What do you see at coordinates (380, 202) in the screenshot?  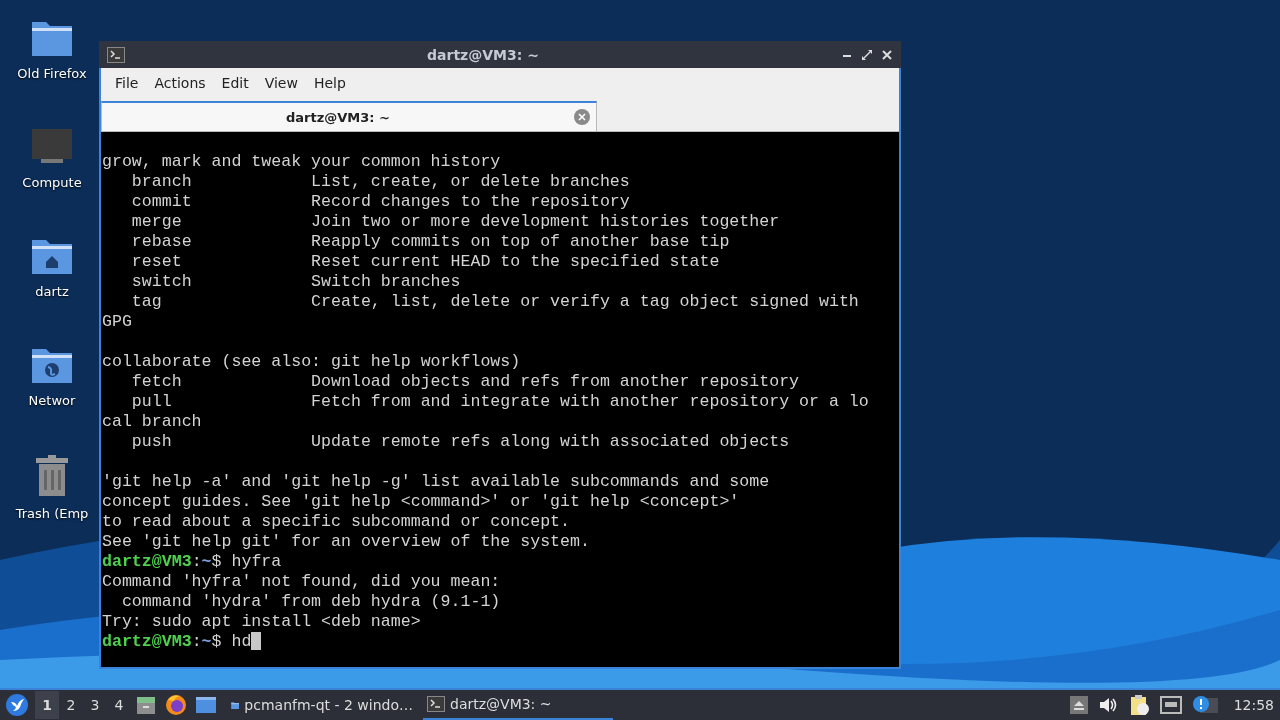 I see `terminal-line: commit Record changes to the repository` at bounding box center [380, 202].